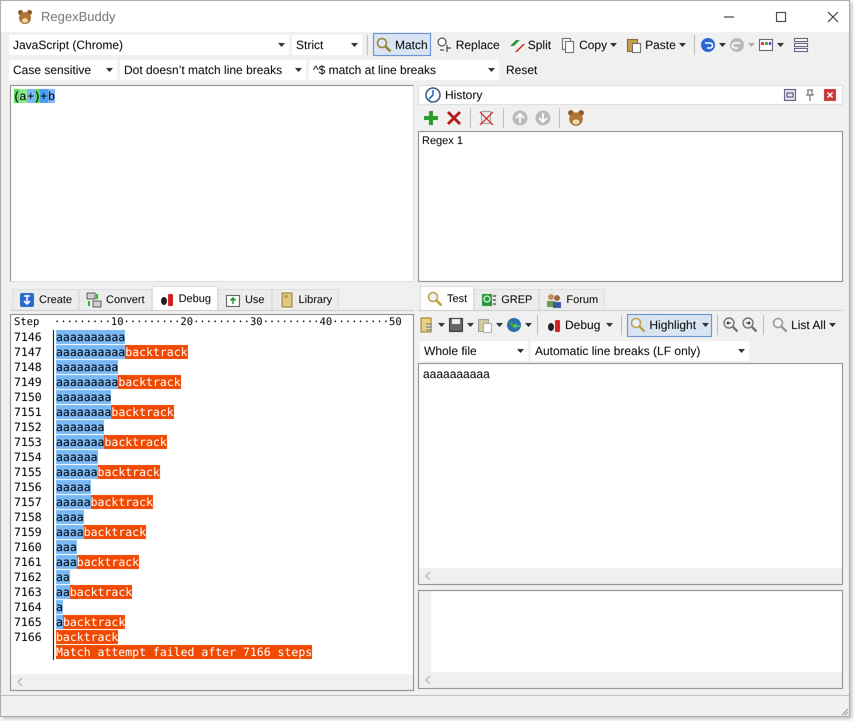 This screenshot has height=721, width=854. I want to click on create-tab: Create, so click(46, 299).